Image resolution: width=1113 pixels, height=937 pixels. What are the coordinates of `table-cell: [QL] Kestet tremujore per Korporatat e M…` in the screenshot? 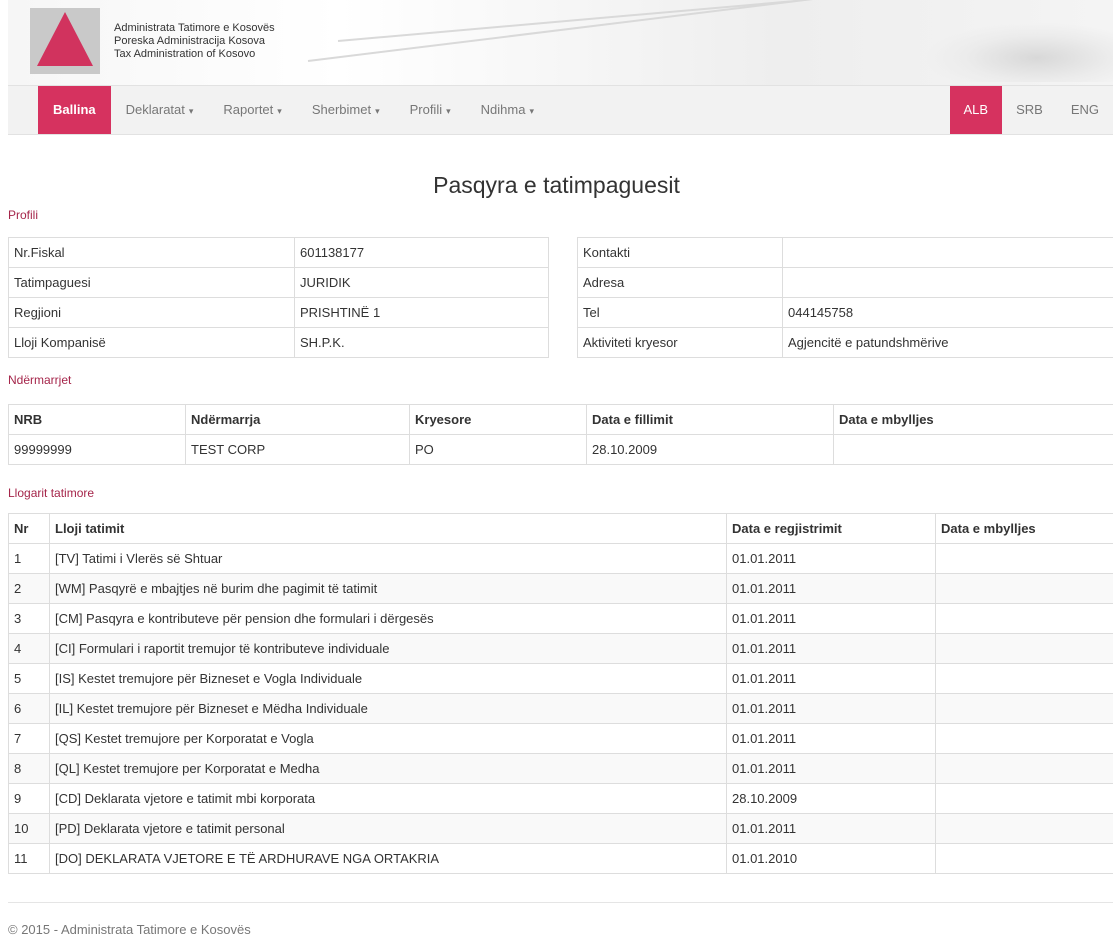 It's located at (388, 769).